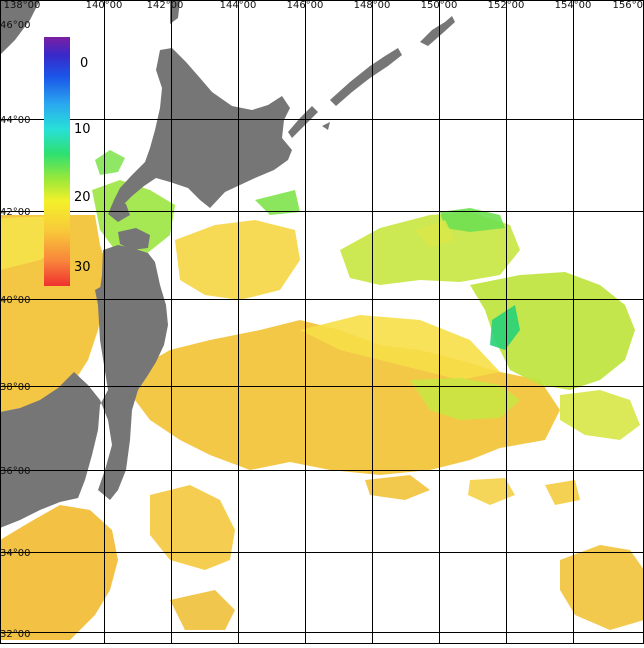 Image resolution: width=644 pixels, height=648 pixels. I want to click on lat-label: 46°00, so click(15, 25).